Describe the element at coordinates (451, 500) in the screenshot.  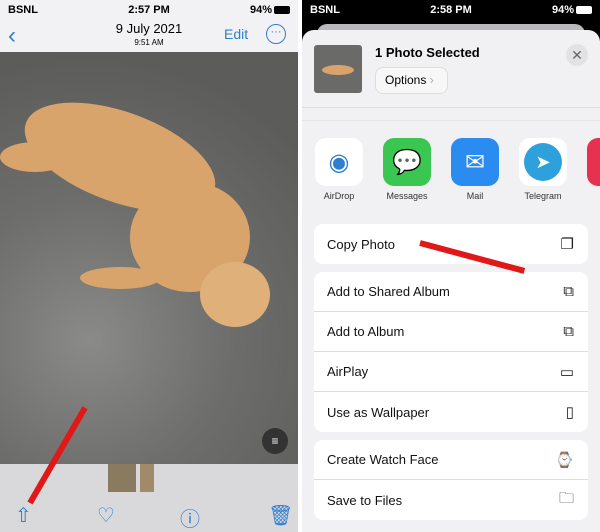
I see `save-to-files-action: Save to Files 🗀` at that location.